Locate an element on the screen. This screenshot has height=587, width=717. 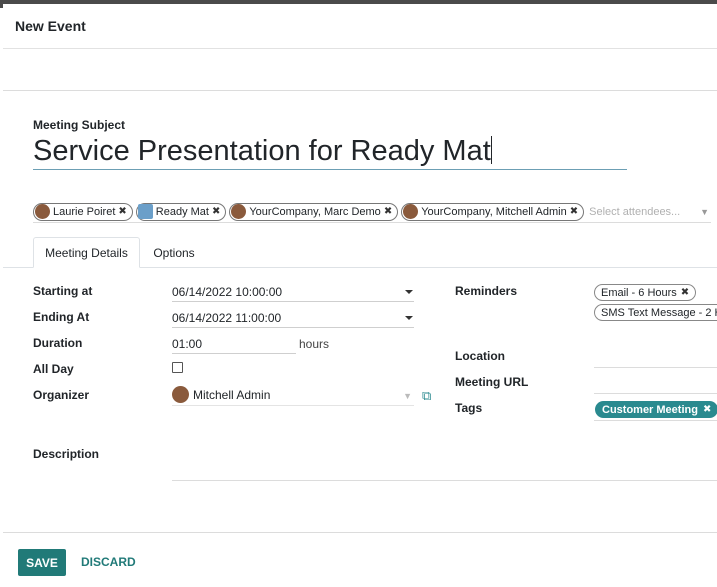
external-link-icon: ⧉ is located at coordinates (426, 396).